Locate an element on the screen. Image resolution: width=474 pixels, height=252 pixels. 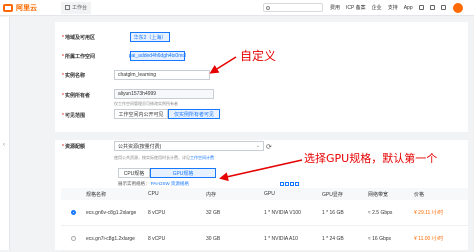
spec-bandwidth: ≈ 2.5 Gbps is located at coordinates (380, 212).